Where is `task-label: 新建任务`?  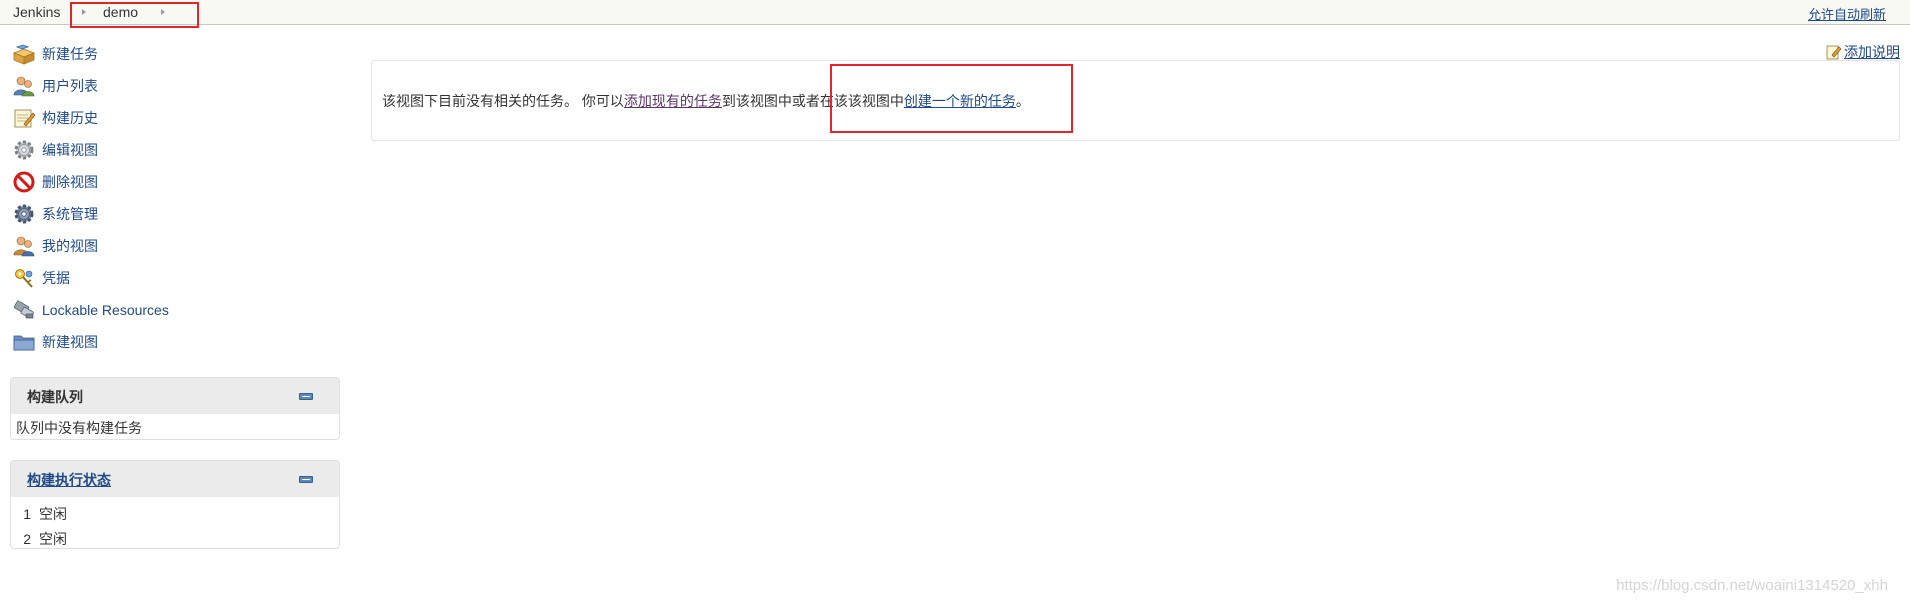 task-label: 新建任务 is located at coordinates (70, 54).